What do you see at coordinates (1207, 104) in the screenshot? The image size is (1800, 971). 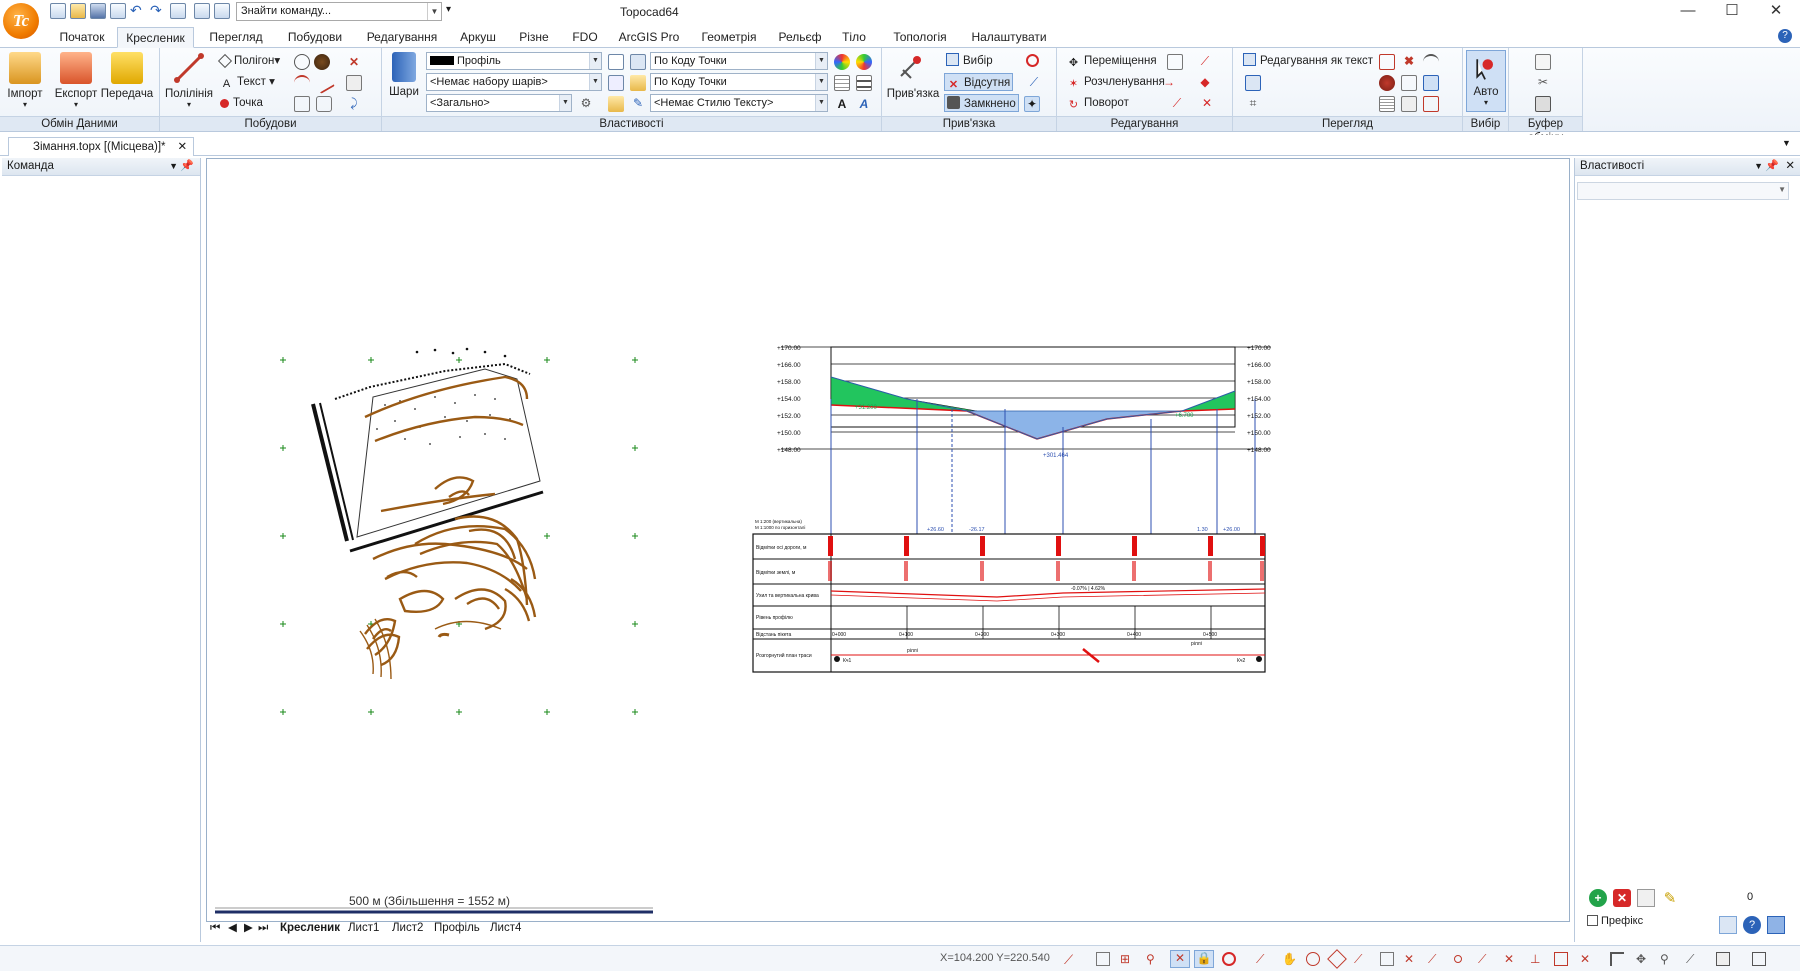 I see `delete-vertex-icon: ✕` at bounding box center [1207, 104].